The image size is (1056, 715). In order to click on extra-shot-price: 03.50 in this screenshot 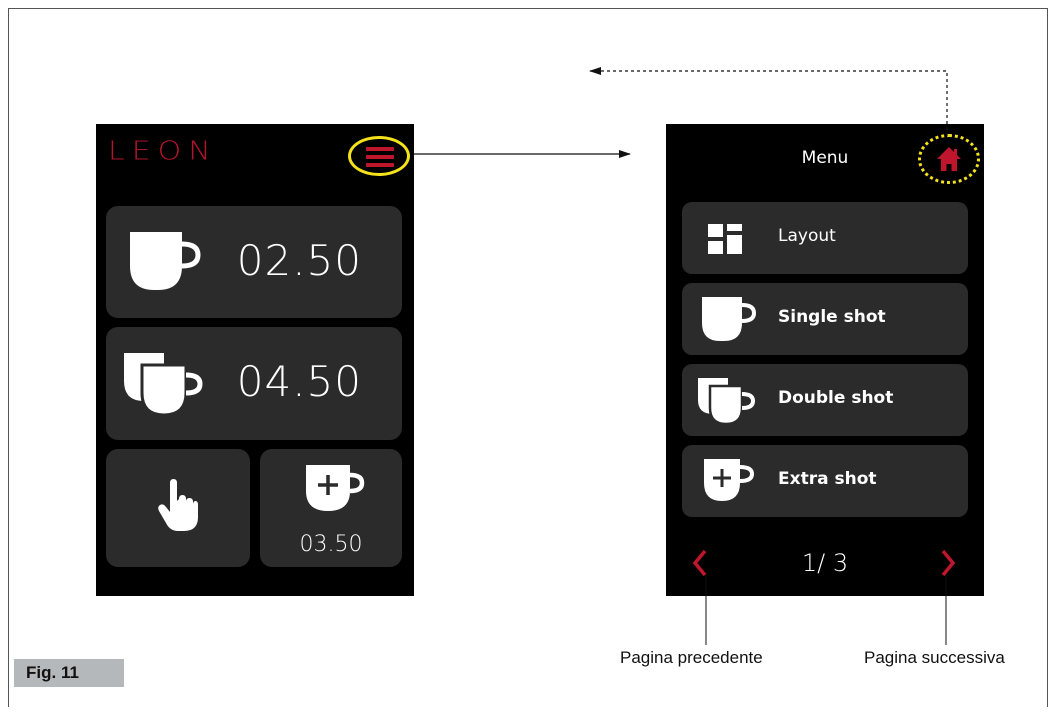, I will do `click(331, 544)`.